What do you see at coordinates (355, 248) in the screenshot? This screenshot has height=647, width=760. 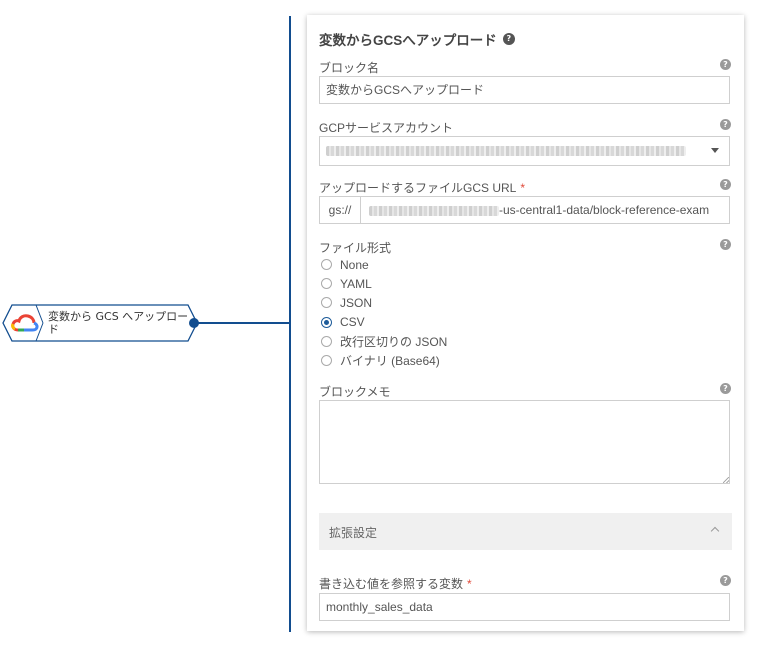 I see `file-format-label: ファイル形式` at bounding box center [355, 248].